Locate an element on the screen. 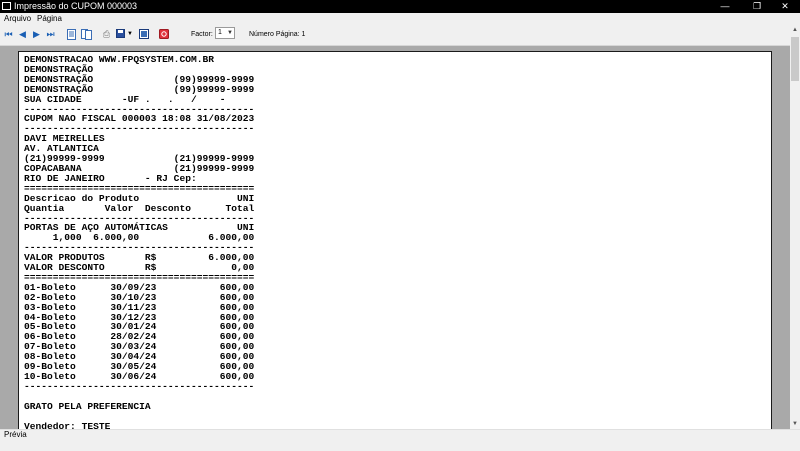  scroll-down-icon: ▼ is located at coordinates (795, 424).